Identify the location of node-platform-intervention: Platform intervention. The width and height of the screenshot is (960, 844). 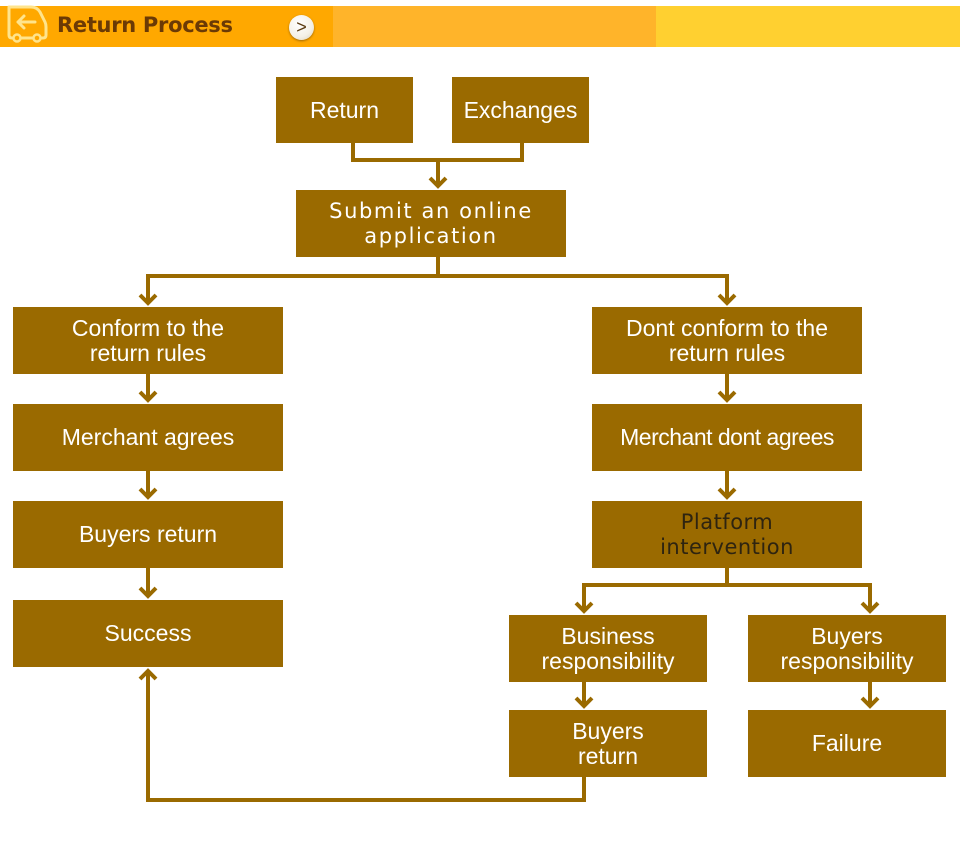
(727, 534).